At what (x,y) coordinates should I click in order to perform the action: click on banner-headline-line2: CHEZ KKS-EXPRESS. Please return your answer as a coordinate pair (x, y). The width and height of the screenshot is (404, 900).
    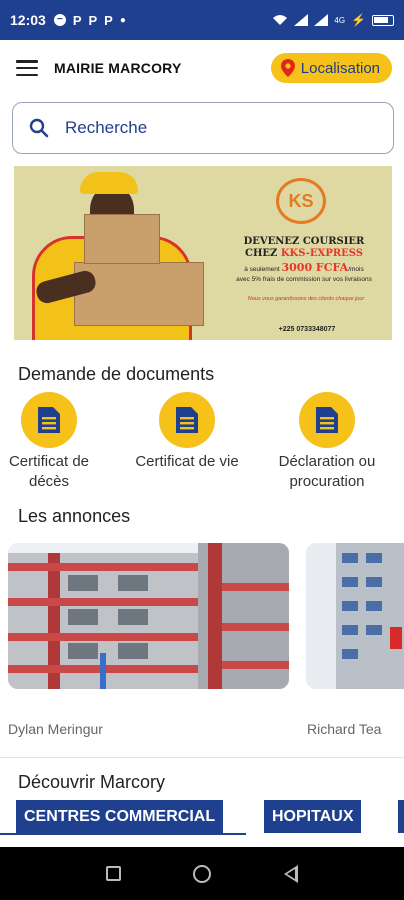
    Looking at the image, I should click on (304, 254).